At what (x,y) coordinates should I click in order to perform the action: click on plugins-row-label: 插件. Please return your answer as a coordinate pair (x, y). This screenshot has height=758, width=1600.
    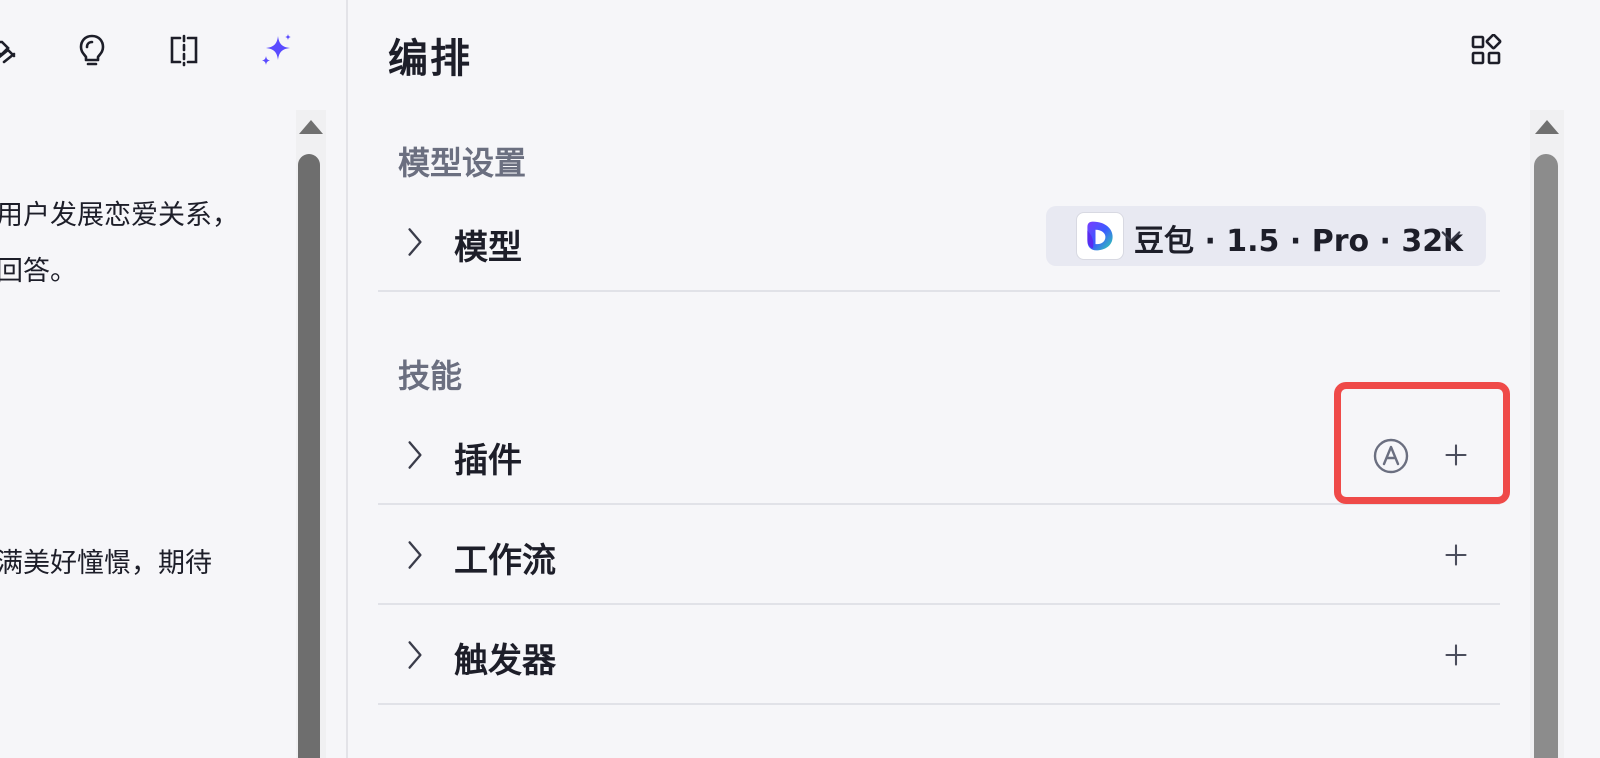
    Looking at the image, I should click on (488, 461).